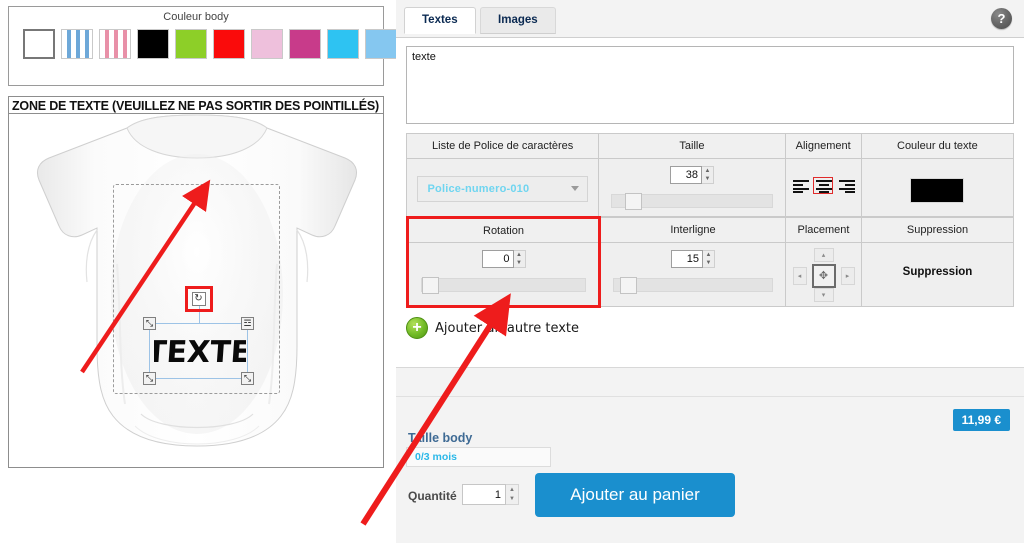 The height and width of the screenshot is (543, 1024). I want to click on color-swatch-raye-rose, so click(115, 44).